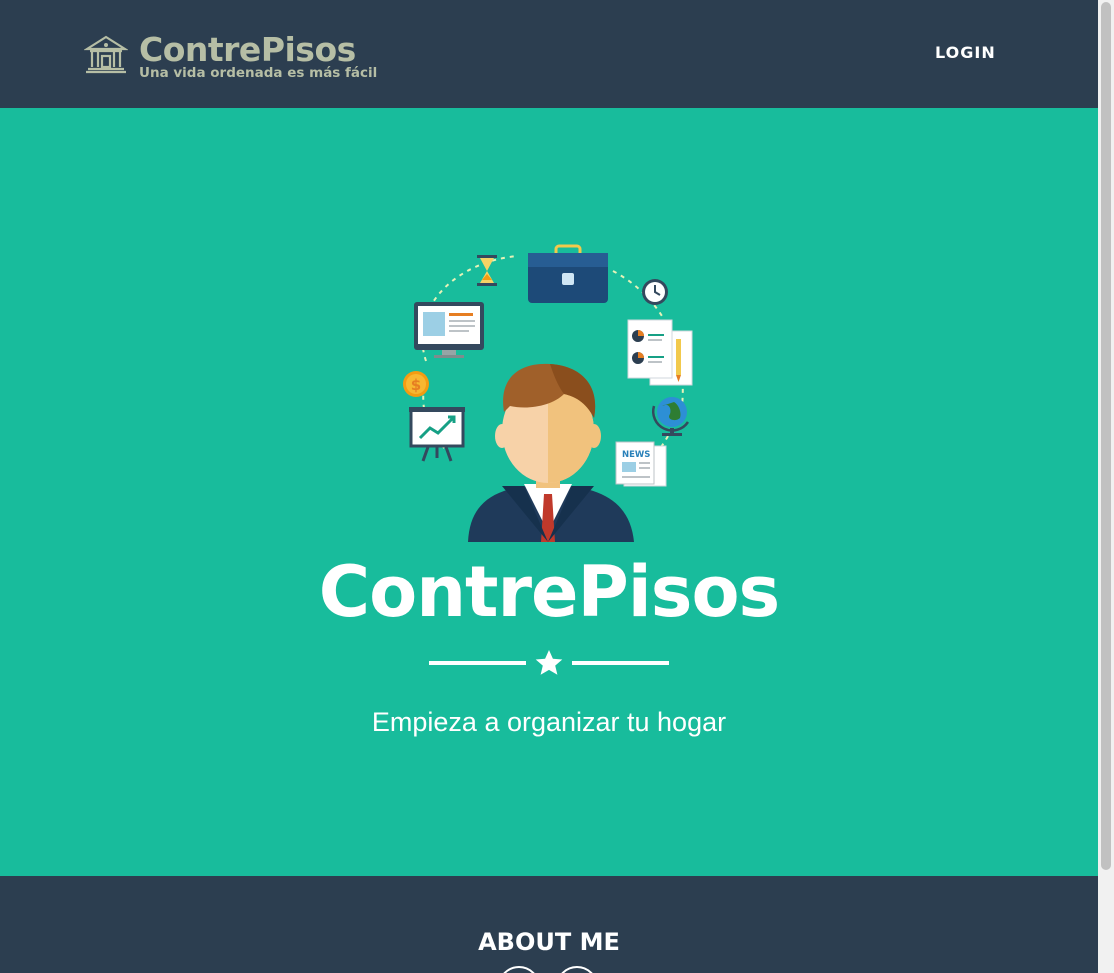 The width and height of the screenshot is (1114, 973). I want to click on svg-text: NEWS, so click(636, 455).